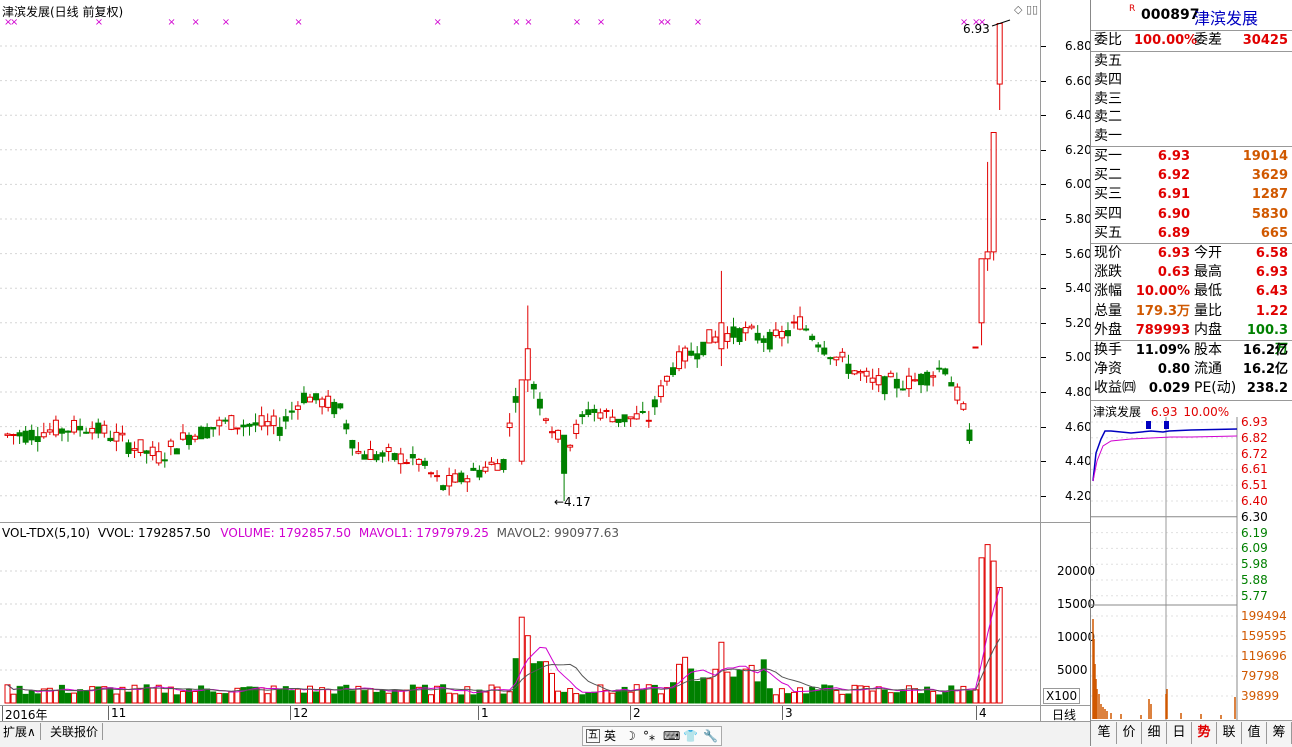  Describe the element at coordinates (1179, 733) in the screenshot. I see `right-tab: 日` at that location.